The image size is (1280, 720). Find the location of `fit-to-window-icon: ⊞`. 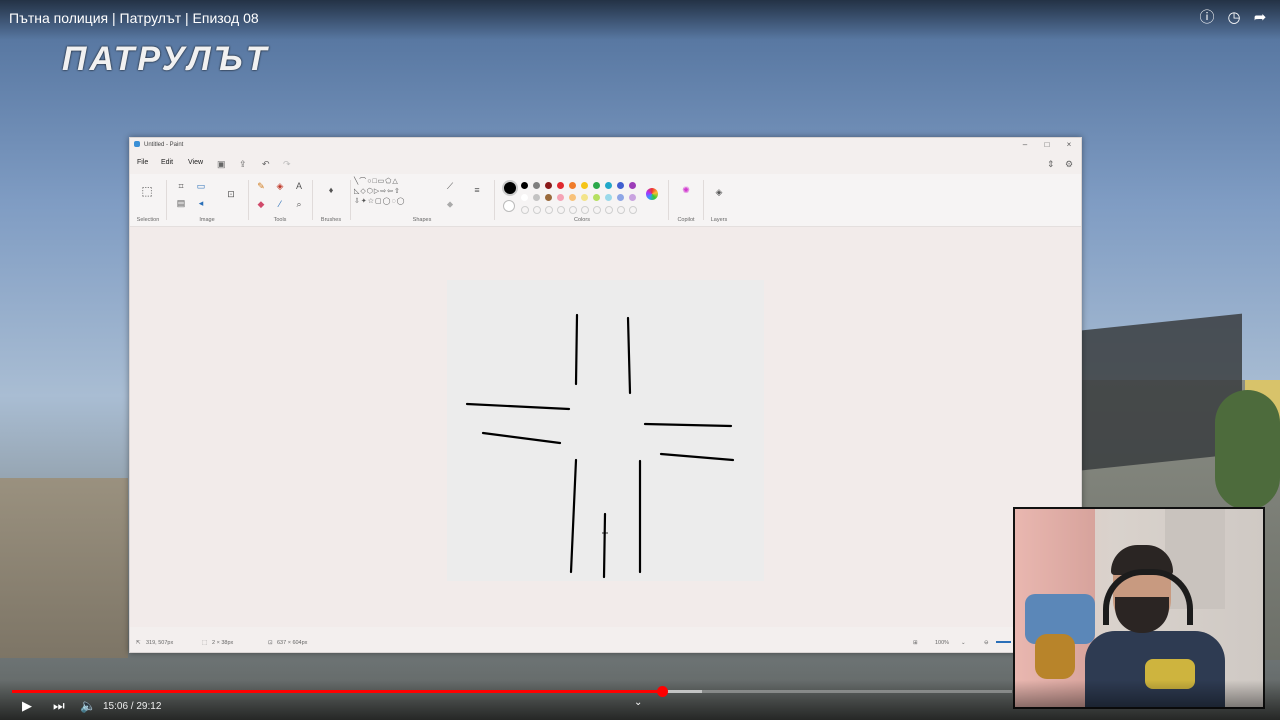

fit-to-window-icon: ⊞ is located at coordinates (915, 643).